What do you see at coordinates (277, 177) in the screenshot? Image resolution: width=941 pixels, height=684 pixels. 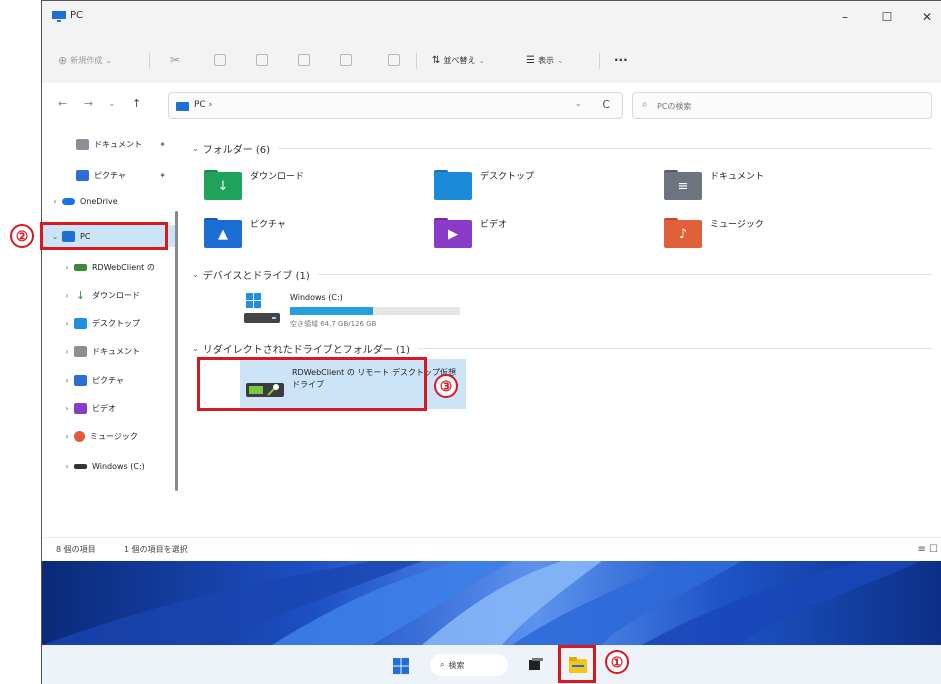 I see `folder-label: ダウンロード` at bounding box center [277, 177].